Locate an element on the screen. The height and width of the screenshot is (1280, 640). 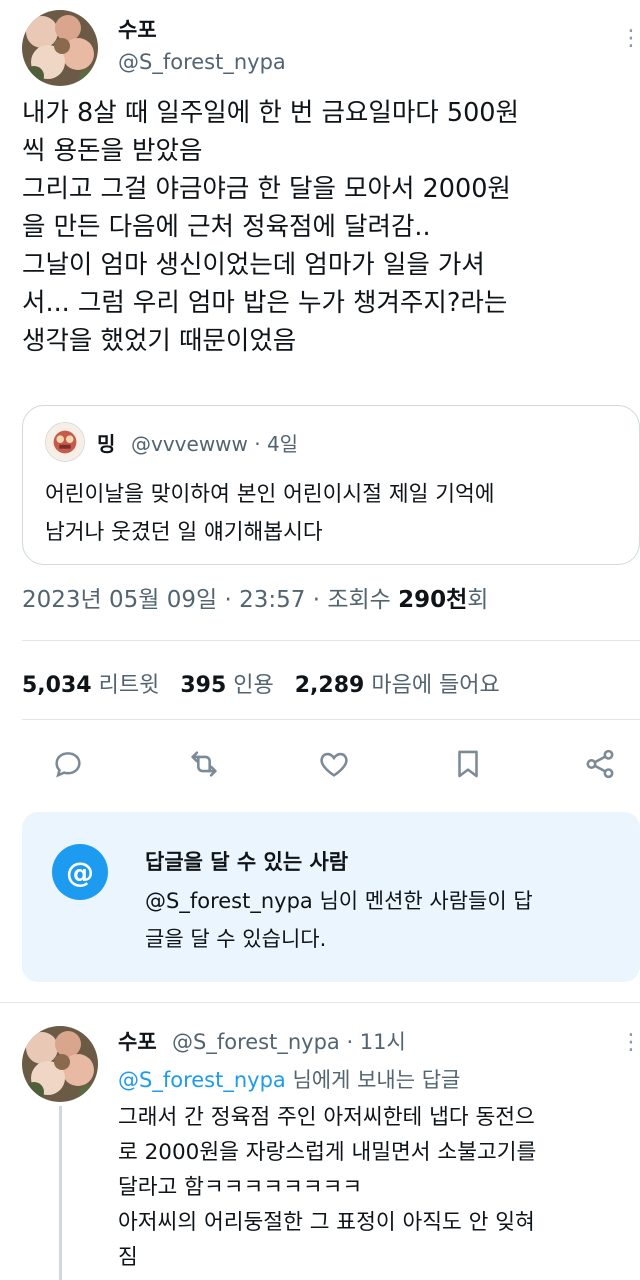
like-icon is located at coordinates (334, 764).